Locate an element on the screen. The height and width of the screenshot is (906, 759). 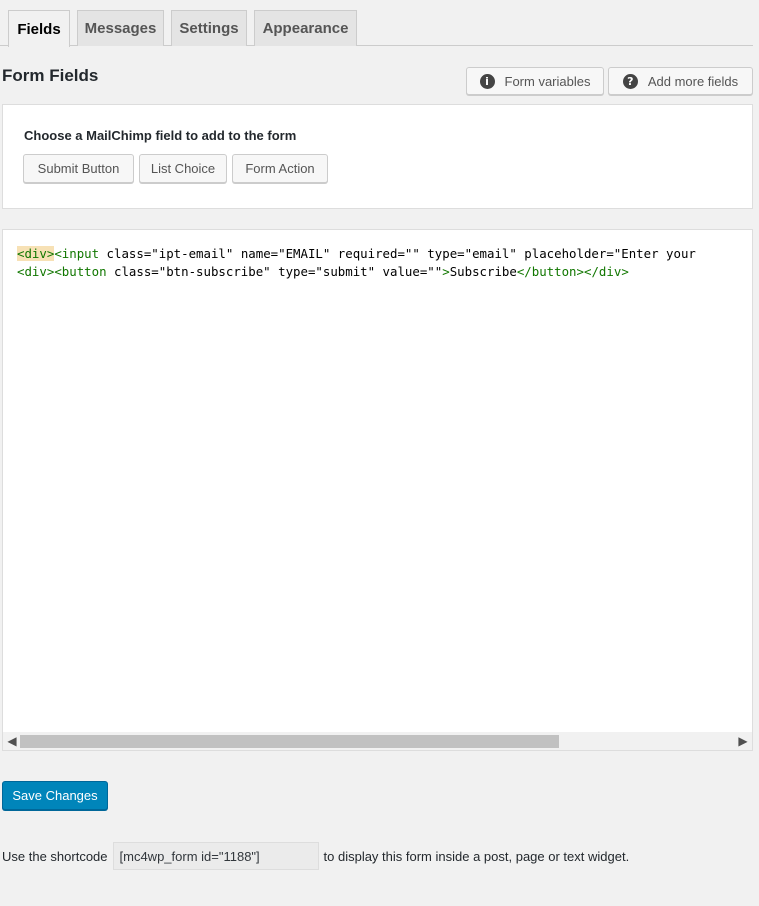
tab-fields: Fields is located at coordinates (39, 28).